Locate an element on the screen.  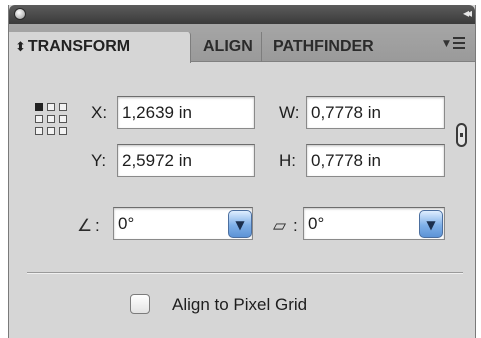
h-label: H: is located at coordinates (287, 160).